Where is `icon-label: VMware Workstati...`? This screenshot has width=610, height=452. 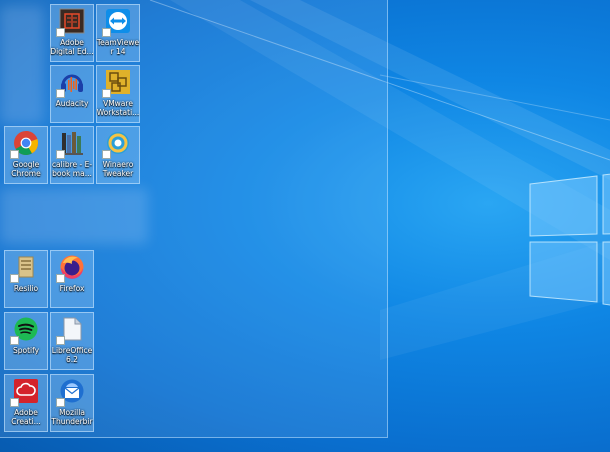 icon-label: VMware Workstati... is located at coordinates (118, 108).